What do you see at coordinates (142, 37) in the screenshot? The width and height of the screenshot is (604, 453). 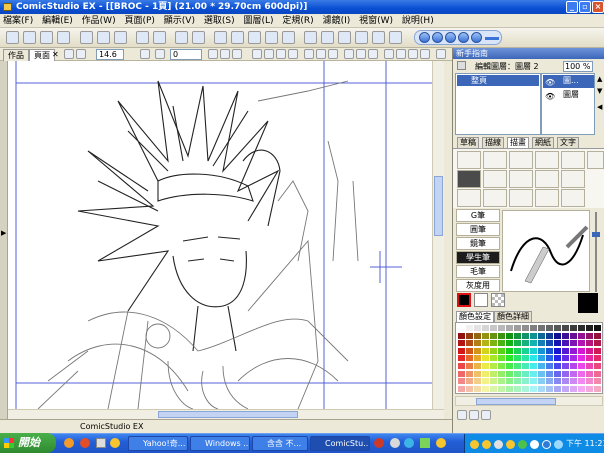 I see `undo-icon` at bounding box center [142, 37].